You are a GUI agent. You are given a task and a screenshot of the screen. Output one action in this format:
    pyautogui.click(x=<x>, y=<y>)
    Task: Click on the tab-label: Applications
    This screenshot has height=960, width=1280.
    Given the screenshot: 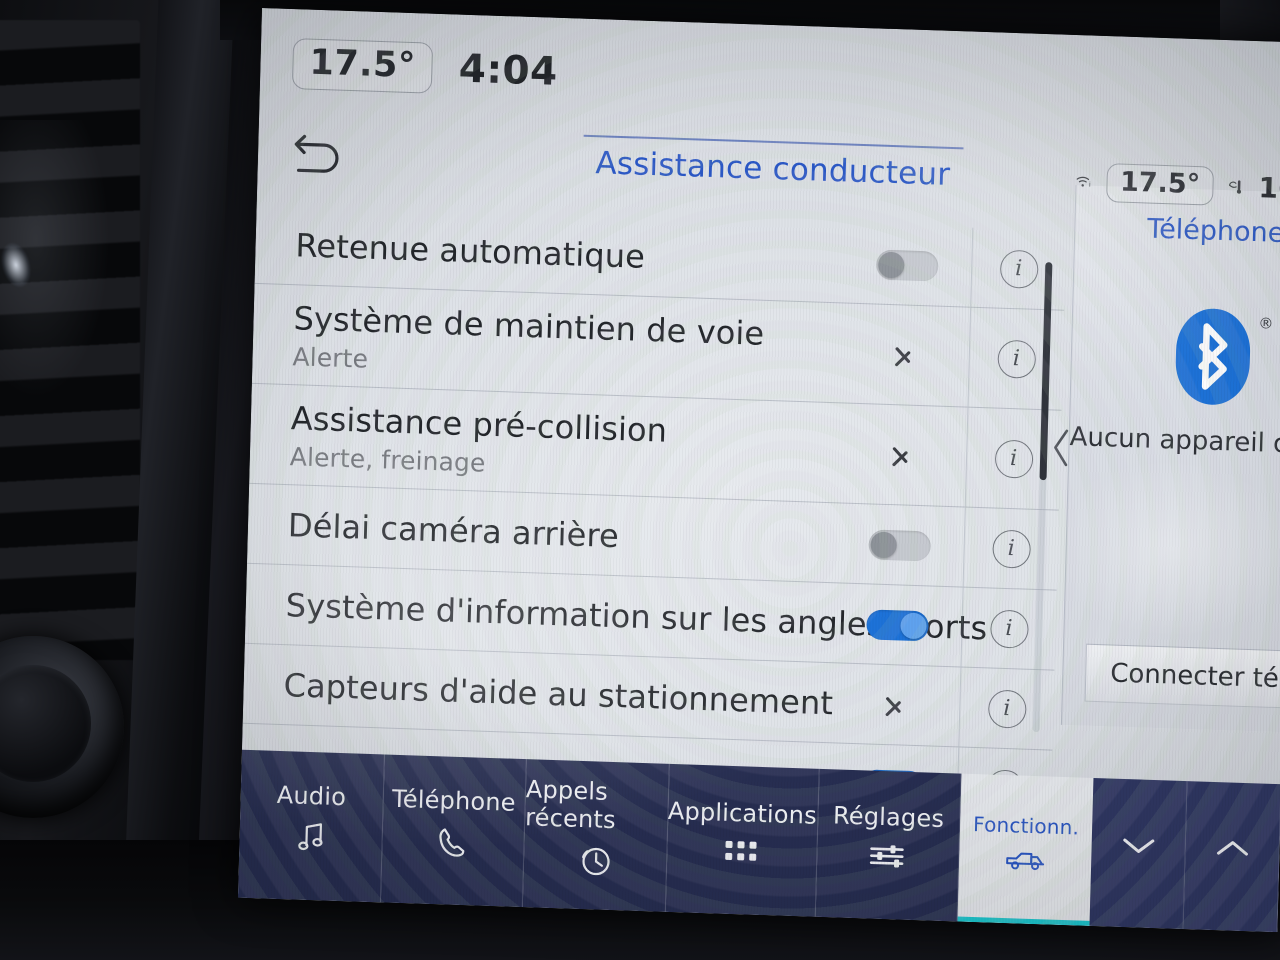 What is the action you would take?
    pyautogui.click(x=742, y=813)
    